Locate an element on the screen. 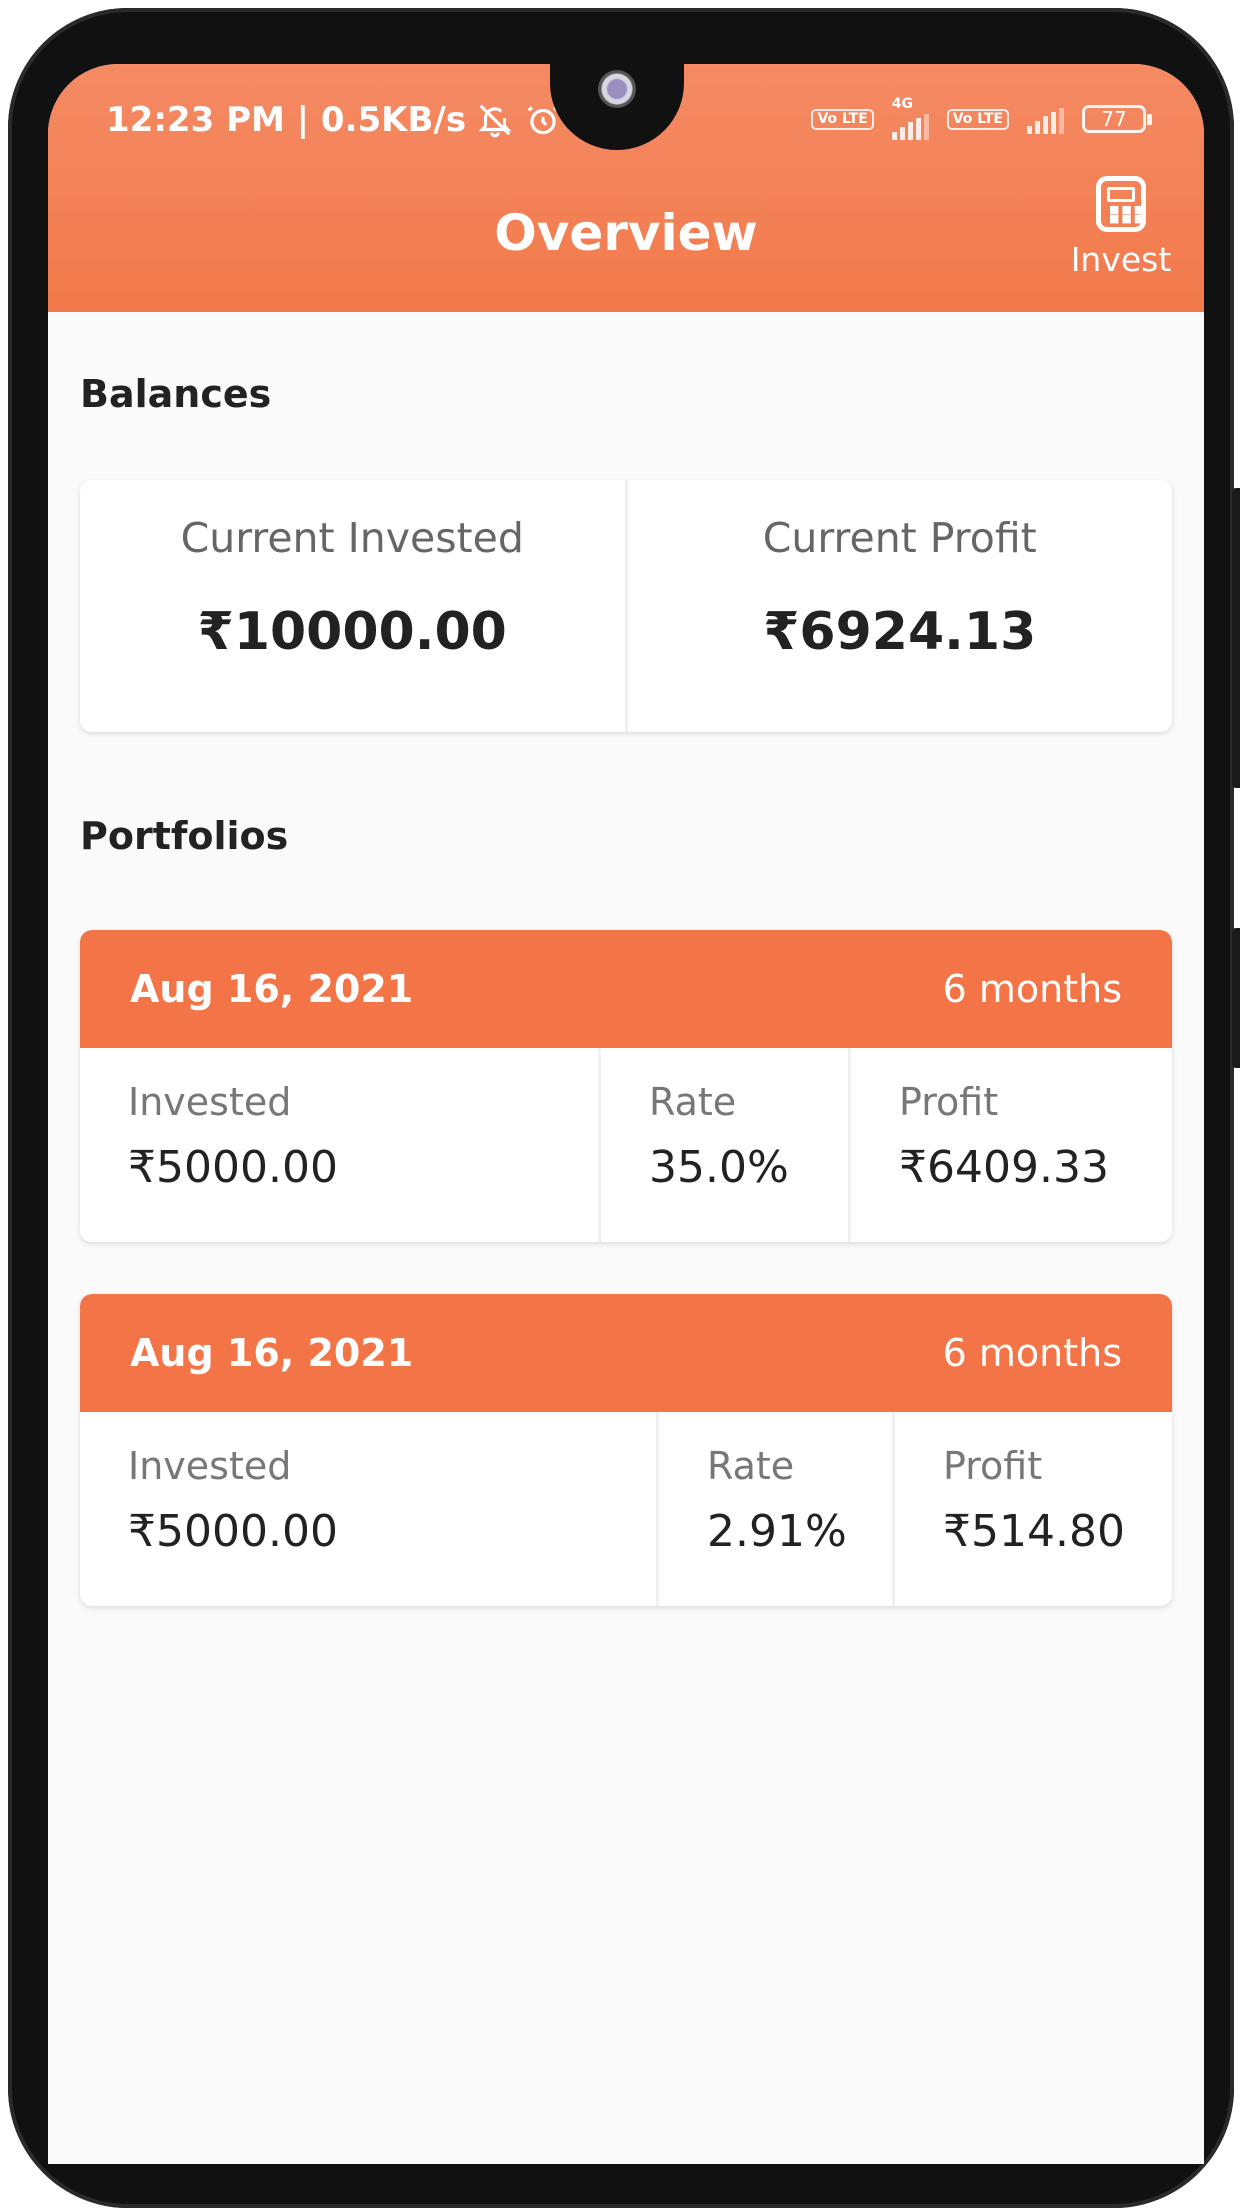  page-title: Overview is located at coordinates (626, 233).